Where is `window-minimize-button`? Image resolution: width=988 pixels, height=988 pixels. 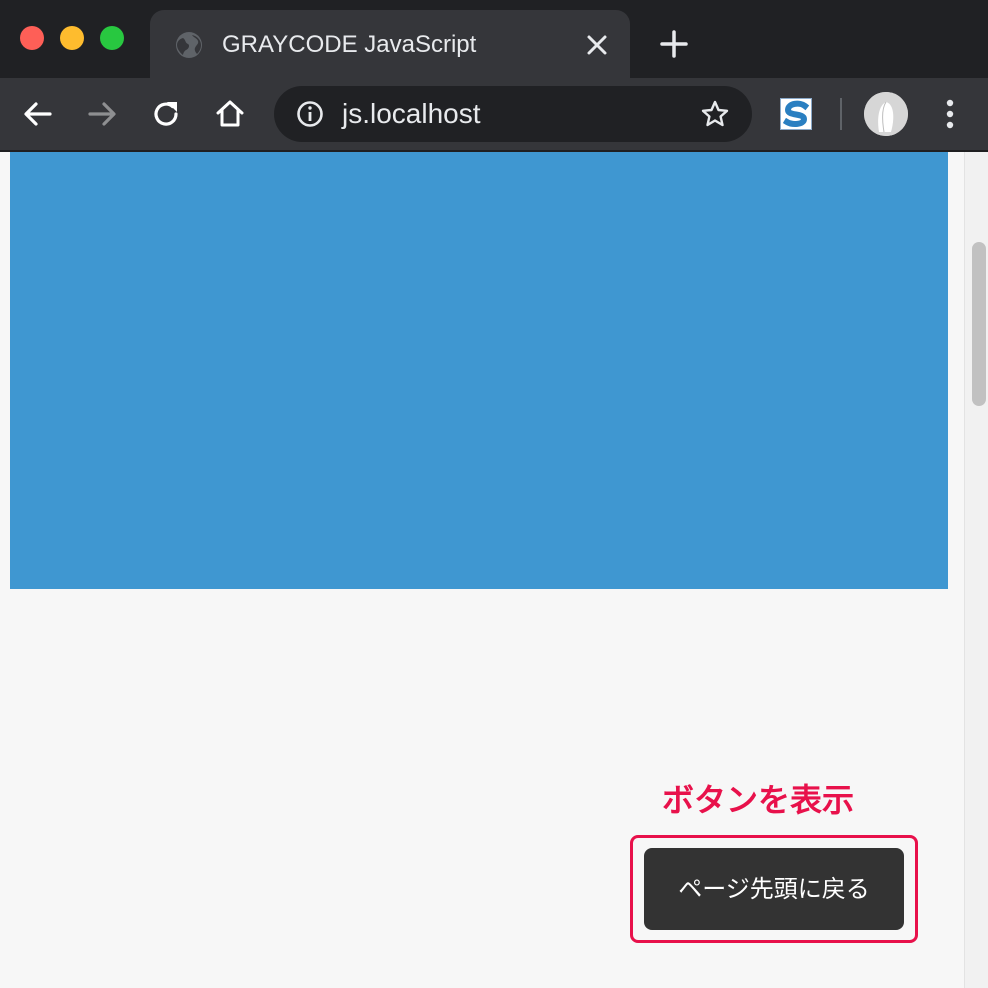 window-minimize-button is located at coordinates (72, 38).